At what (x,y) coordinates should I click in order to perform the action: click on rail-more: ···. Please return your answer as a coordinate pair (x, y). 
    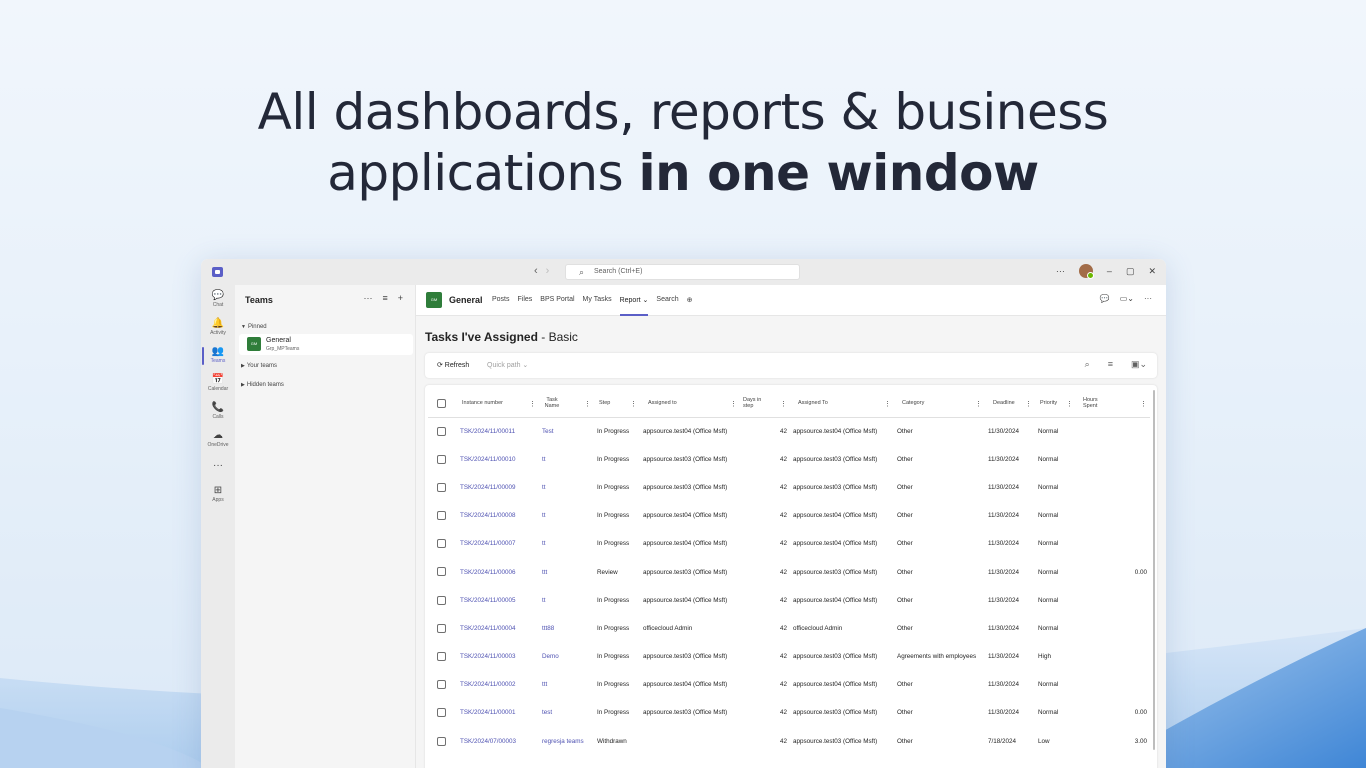
    Looking at the image, I should click on (218, 466).